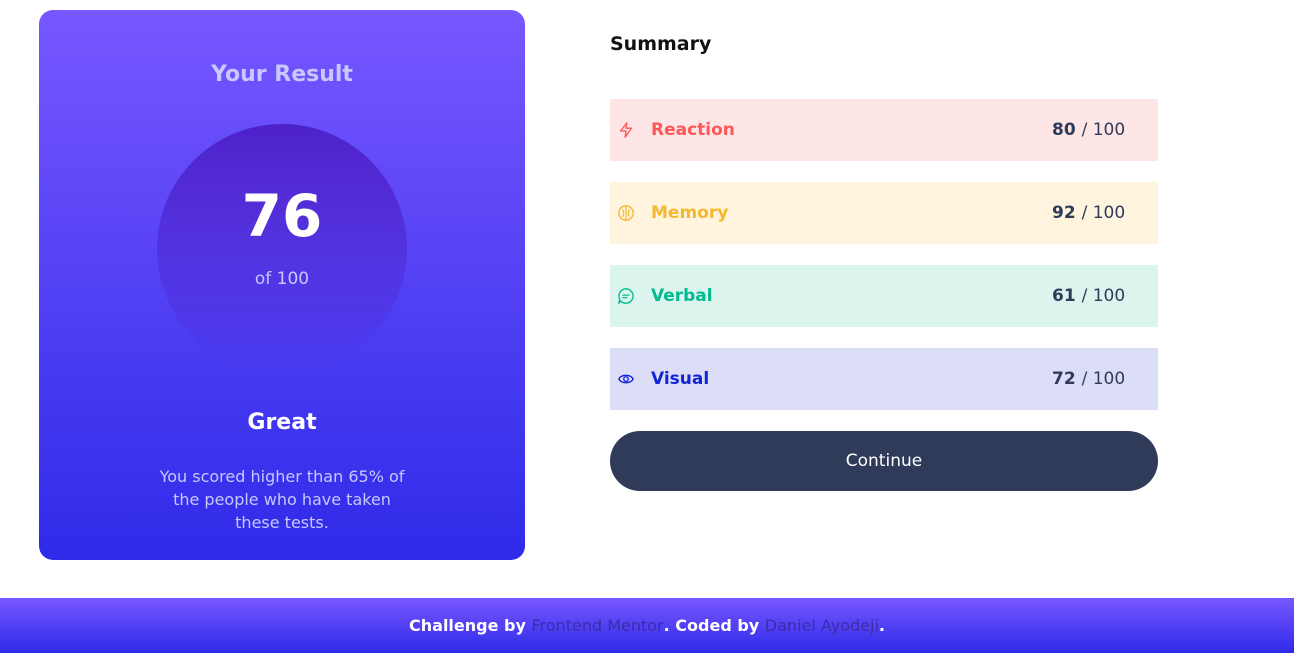  What do you see at coordinates (282, 74) in the screenshot?
I see `result-title: Your Result` at bounding box center [282, 74].